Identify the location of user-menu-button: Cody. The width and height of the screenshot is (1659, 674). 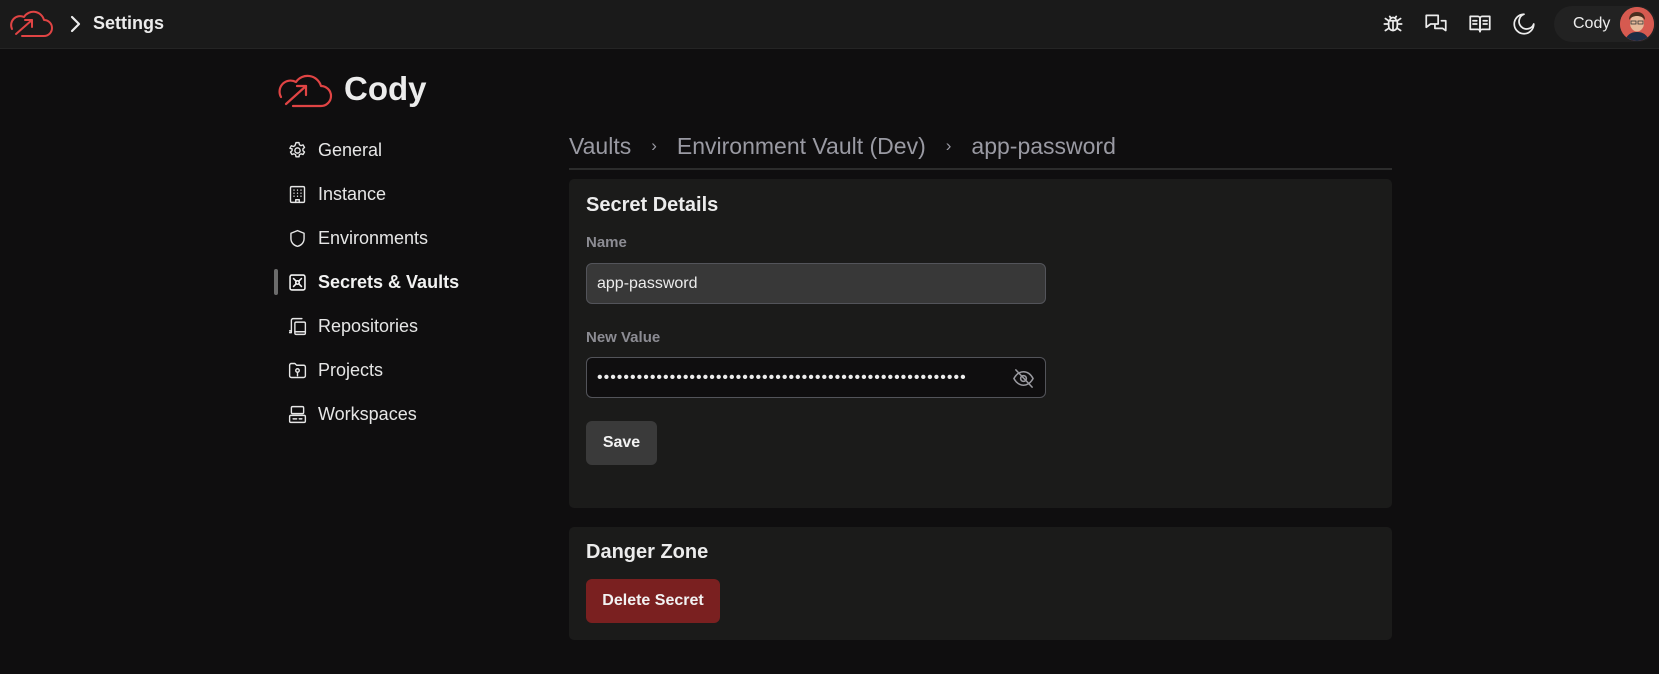
(1605, 24).